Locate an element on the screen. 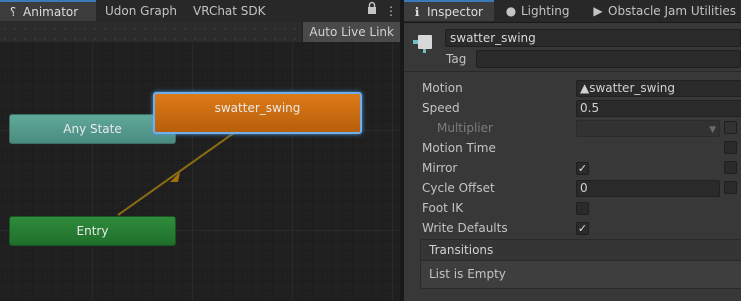 This screenshot has width=741, height=301. mirror-checkbox: ✓ is located at coordinates (582, 168).